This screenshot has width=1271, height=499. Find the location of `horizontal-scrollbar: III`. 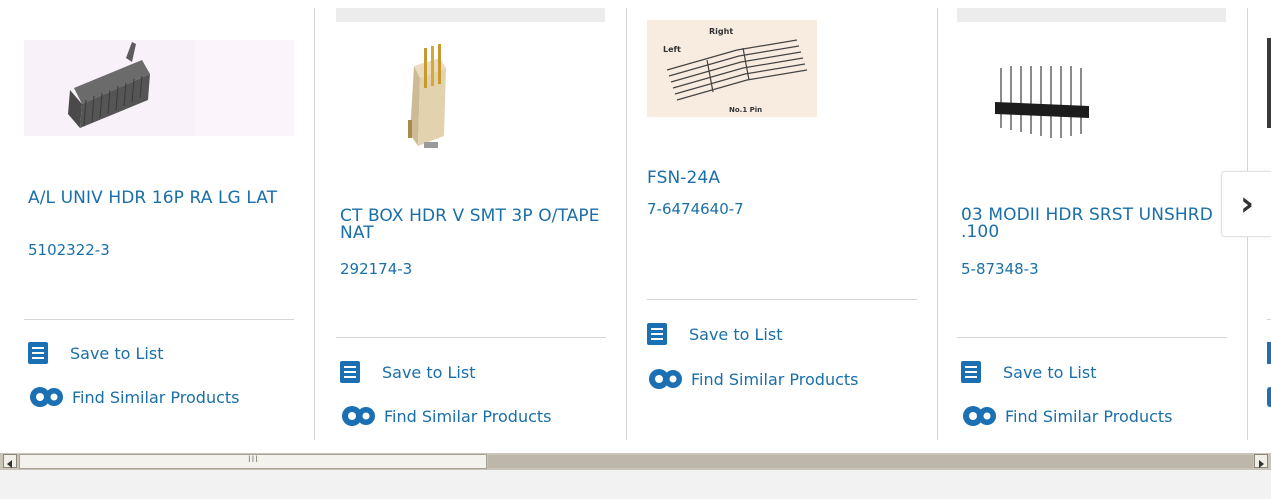

horizontal-scrollbar: III is located at coordinates (635, 461).